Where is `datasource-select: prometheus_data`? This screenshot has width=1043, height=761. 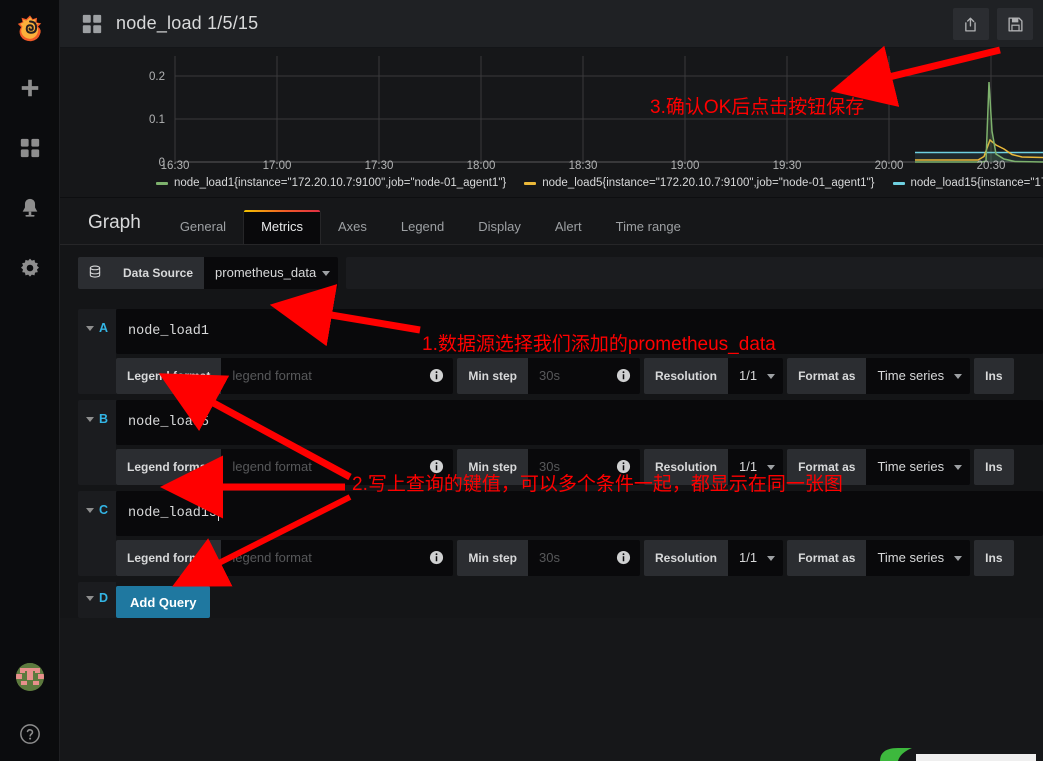 datasource-select: prometheus_data is located at coordinates (271, 273).